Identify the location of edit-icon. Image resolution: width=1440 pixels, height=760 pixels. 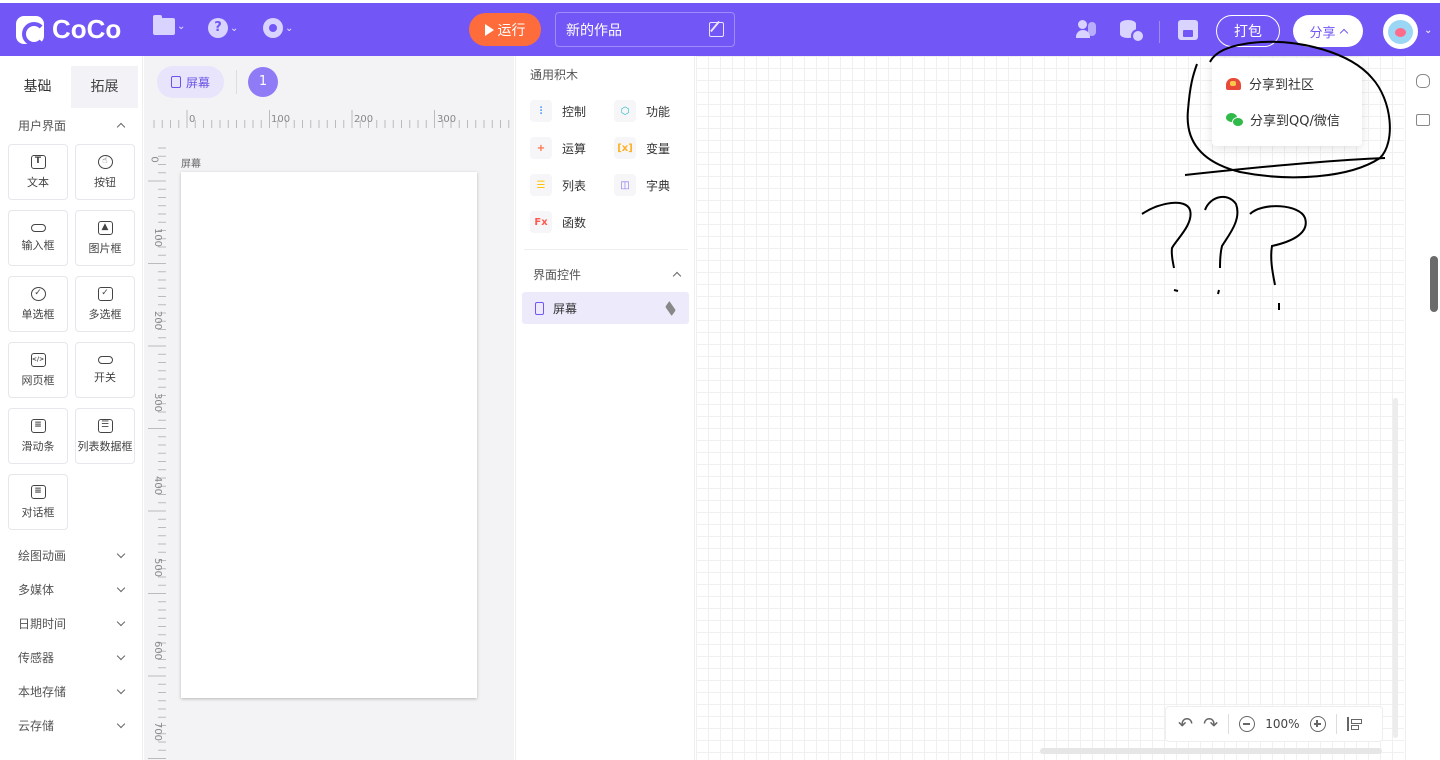
(716, 29).